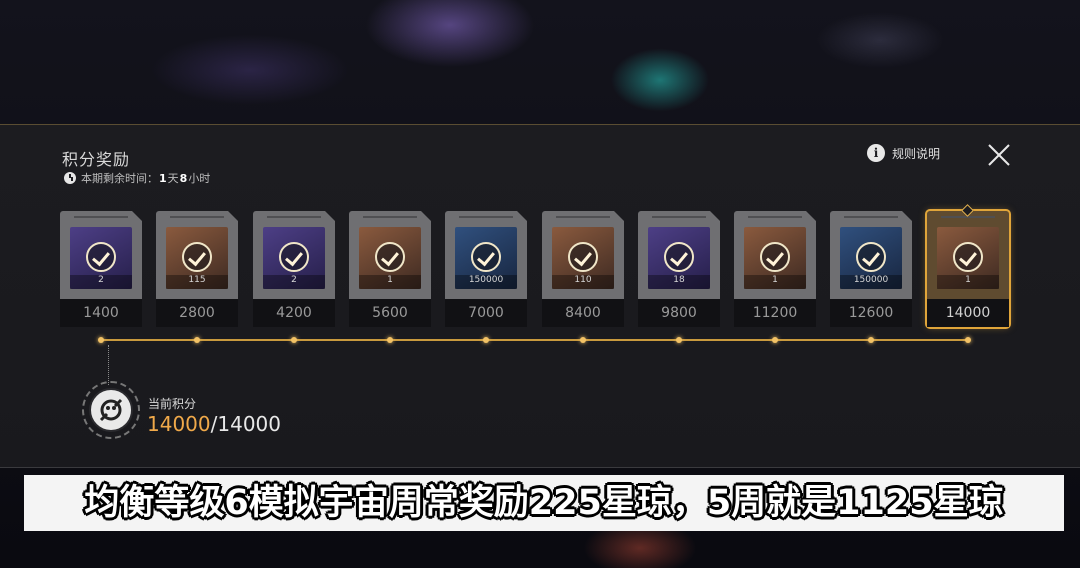 The height and width of the screenshot is (568, 1080). What do you see at coordinates (916, 153) in the screenshot?
I see `rules-label: 规则说明` at bounding box center [916, 153].